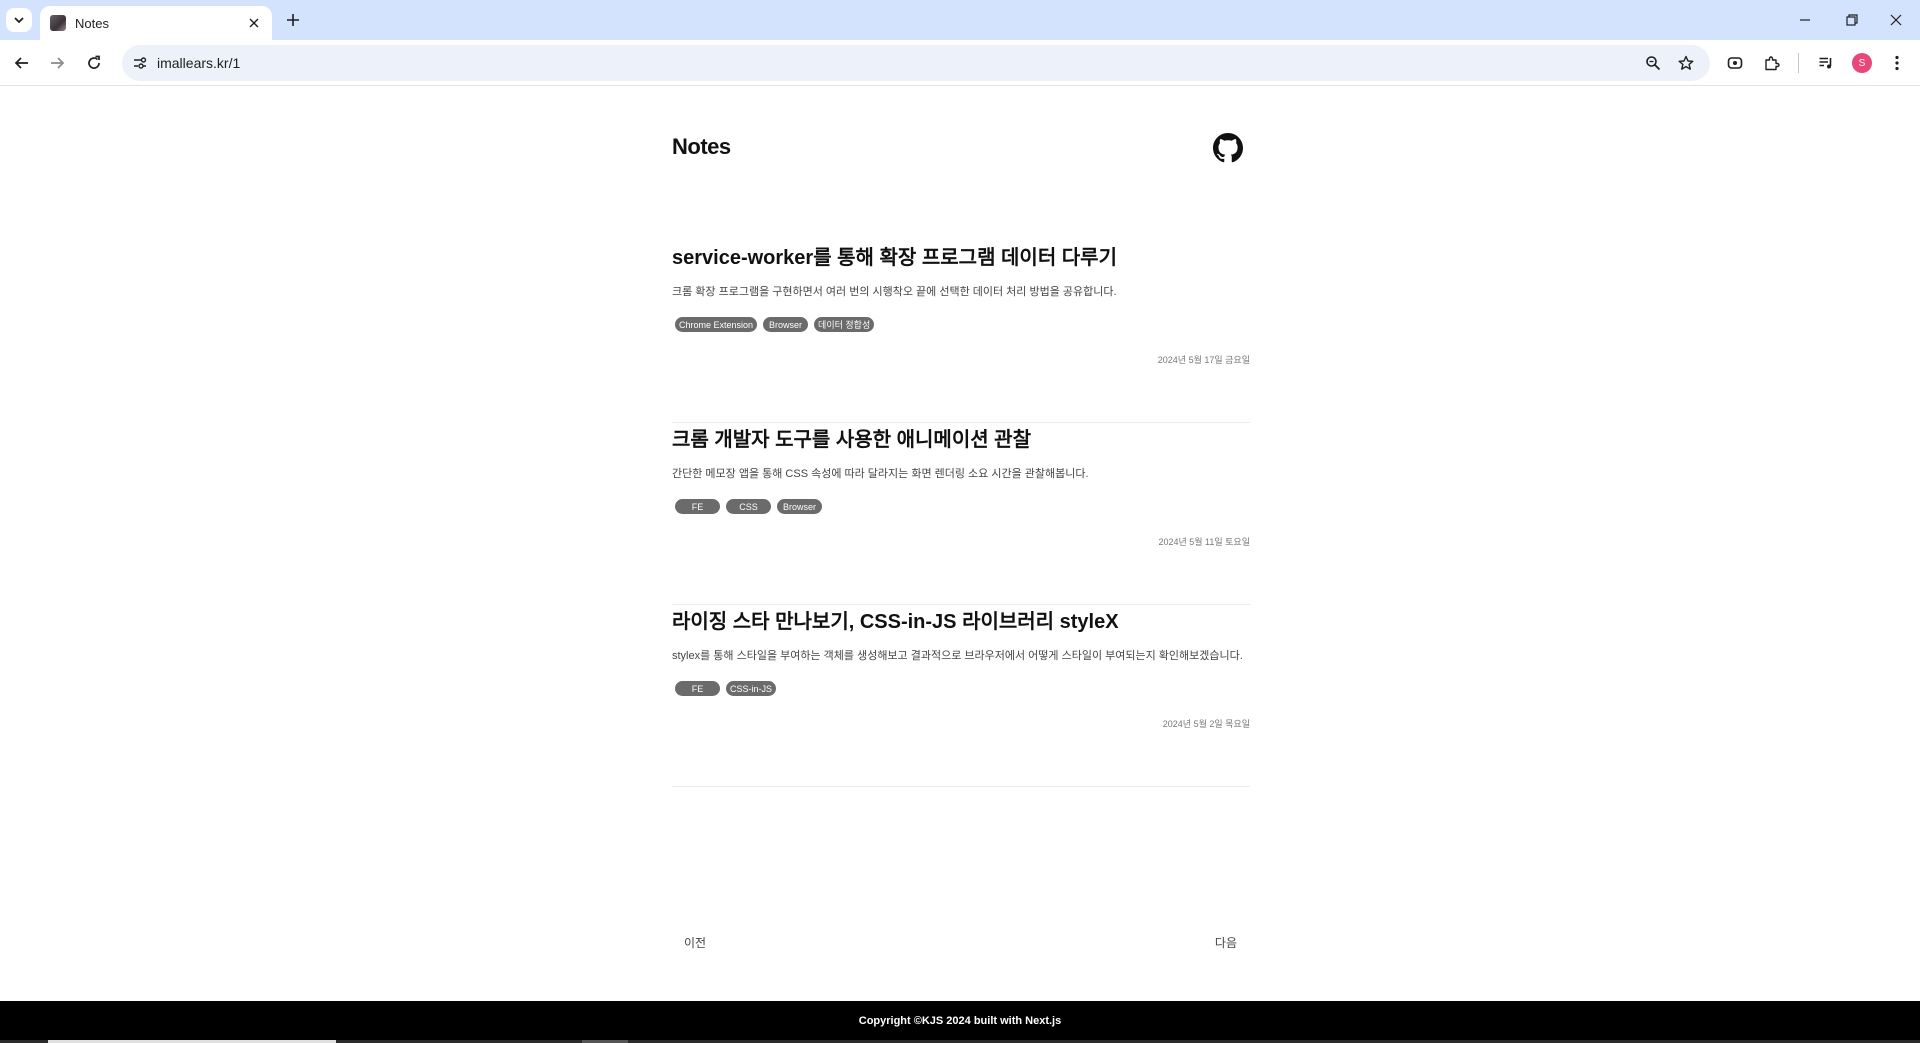 The image size is (1920, 1043). I want to click on plus-icon, so click(293, 20).